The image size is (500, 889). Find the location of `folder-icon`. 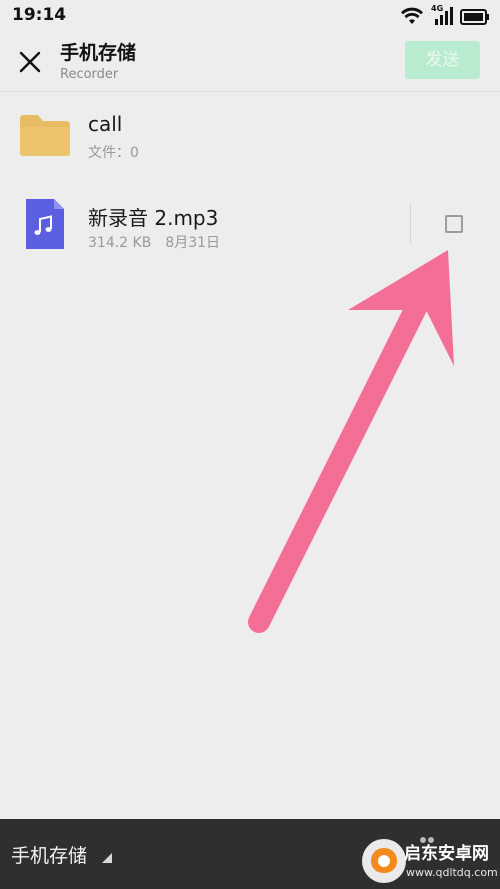

folder-icon is located at coordinates (45, 135).